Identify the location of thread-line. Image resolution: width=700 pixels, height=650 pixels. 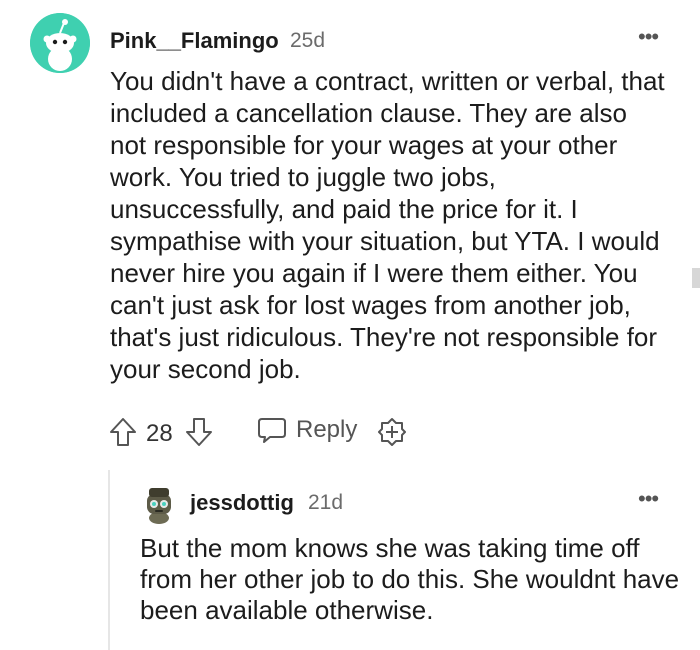
(109, 560).